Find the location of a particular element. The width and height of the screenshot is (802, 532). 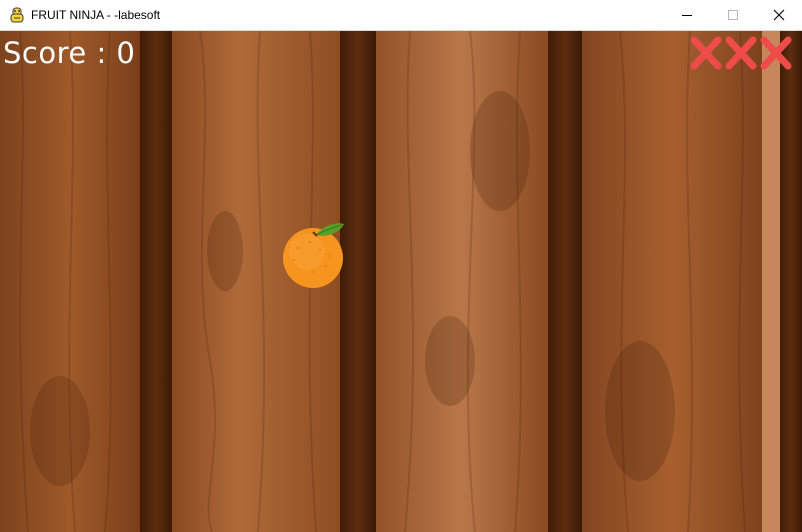

close-icon is located at coordinates (779, 15).